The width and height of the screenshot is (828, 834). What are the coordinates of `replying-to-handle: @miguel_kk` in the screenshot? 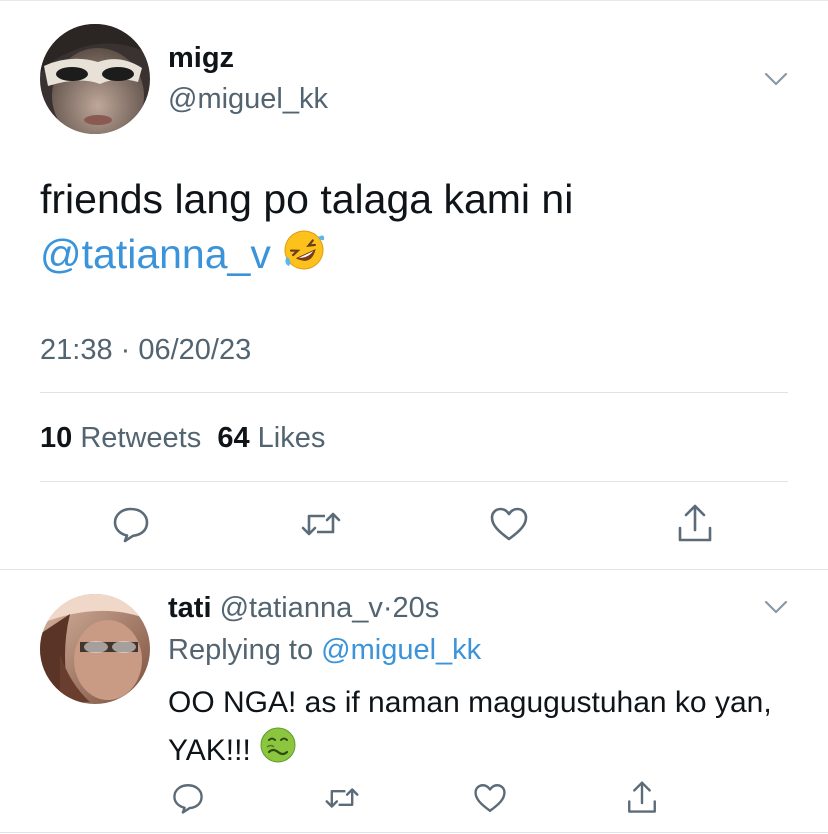 It's located at (401, 650).